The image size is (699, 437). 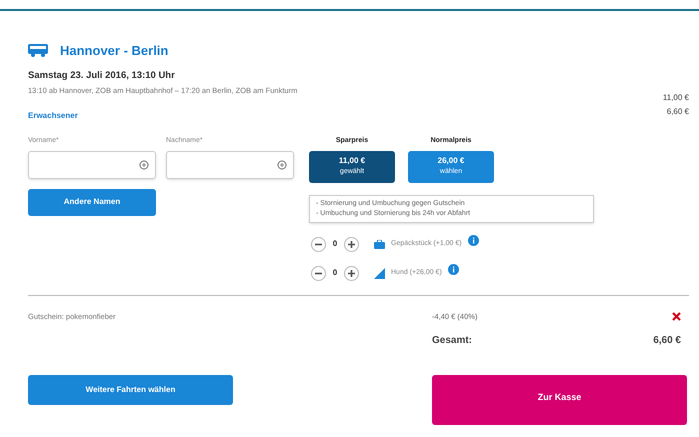 What do you see at coordinates (92, 202) in the screenshot?
I see `other-names-button: Andere Namen` at bounding box center [92, 202].